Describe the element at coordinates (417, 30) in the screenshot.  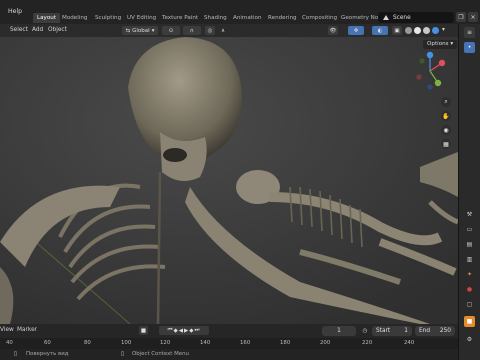
I see `shading-solid-icon` at that location.